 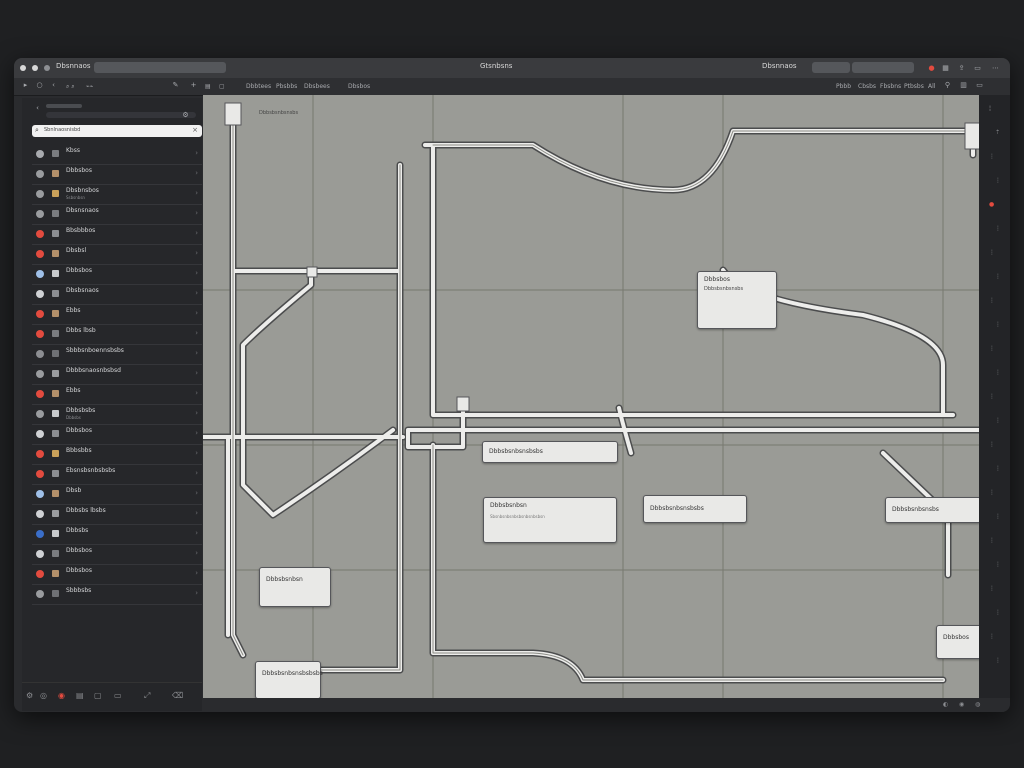 I want to click on diagram-node-n8: Dbbsbos, so click(x=957, y=642).